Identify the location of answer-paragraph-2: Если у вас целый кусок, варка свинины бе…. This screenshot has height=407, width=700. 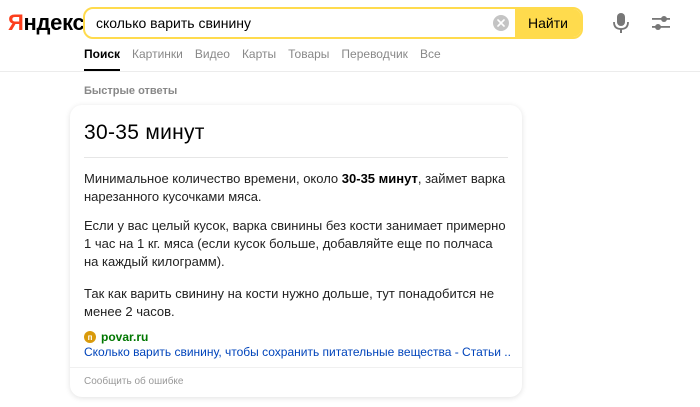
(295, 243).